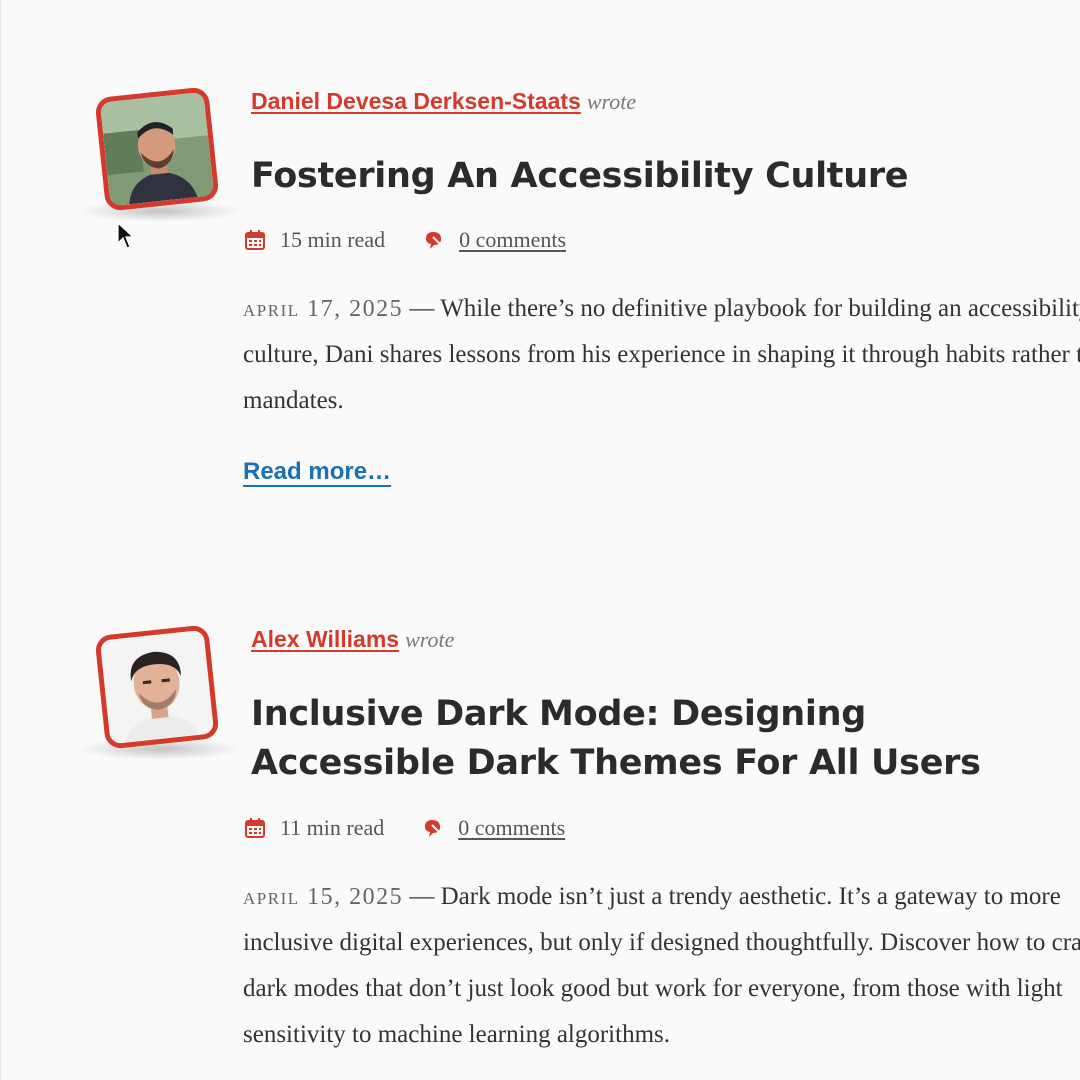  I want to click on author-link: Alex Williams, so click(325, 639).